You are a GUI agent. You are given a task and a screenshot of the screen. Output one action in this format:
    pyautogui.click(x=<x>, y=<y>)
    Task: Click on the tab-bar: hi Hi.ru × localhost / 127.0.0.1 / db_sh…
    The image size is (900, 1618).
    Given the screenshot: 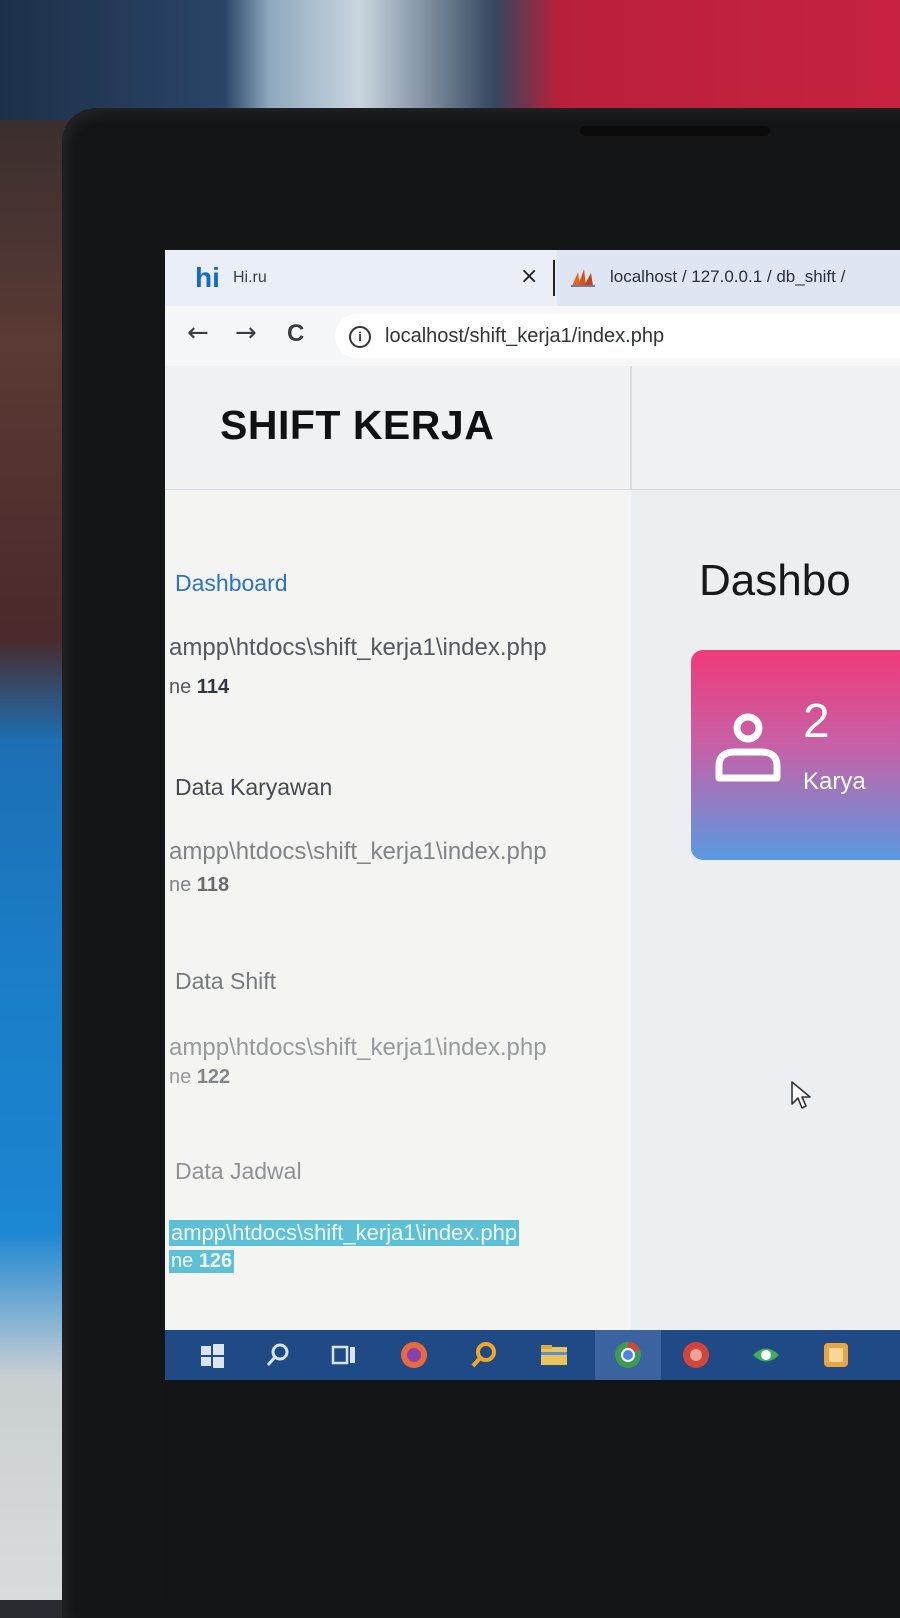 What is the action you would take?
    pyautogui.click(x=532, y=278)
    